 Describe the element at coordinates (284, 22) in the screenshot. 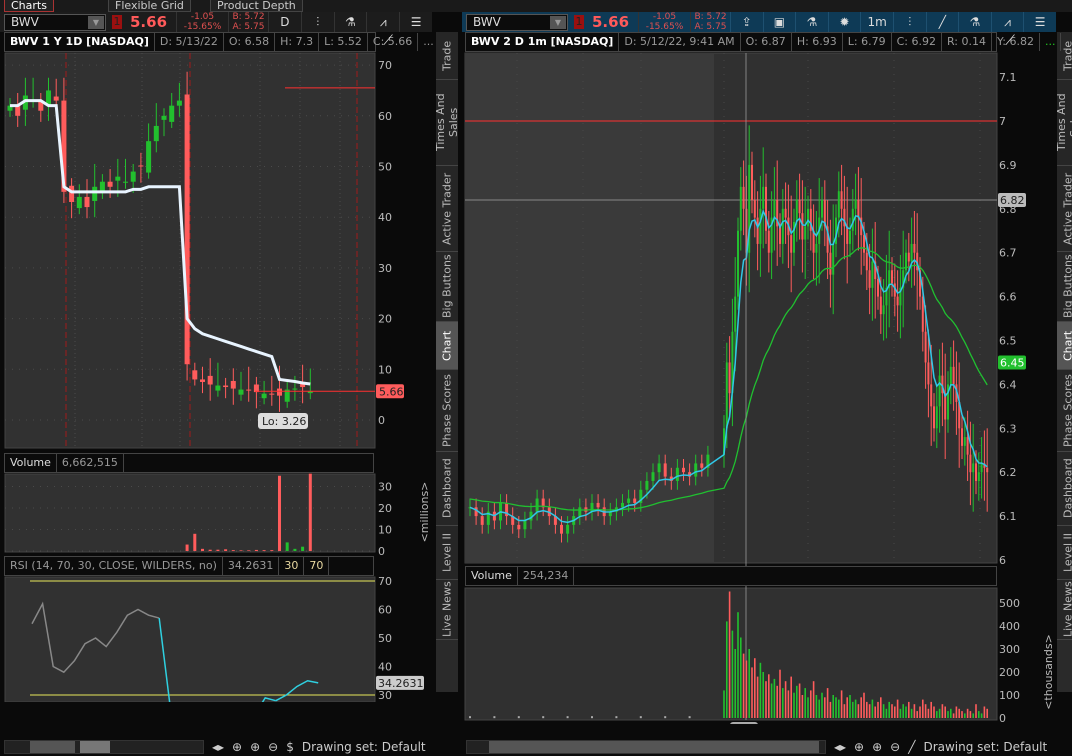

I see `aggregation-button: D` at that location.